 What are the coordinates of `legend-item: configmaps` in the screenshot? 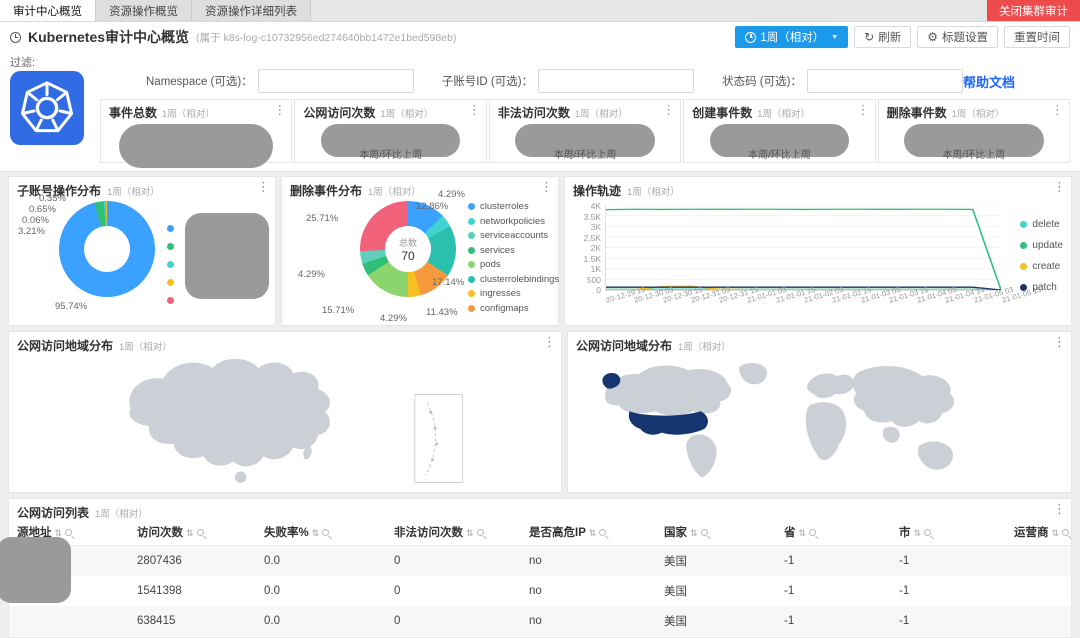 It's located at (513, 308).